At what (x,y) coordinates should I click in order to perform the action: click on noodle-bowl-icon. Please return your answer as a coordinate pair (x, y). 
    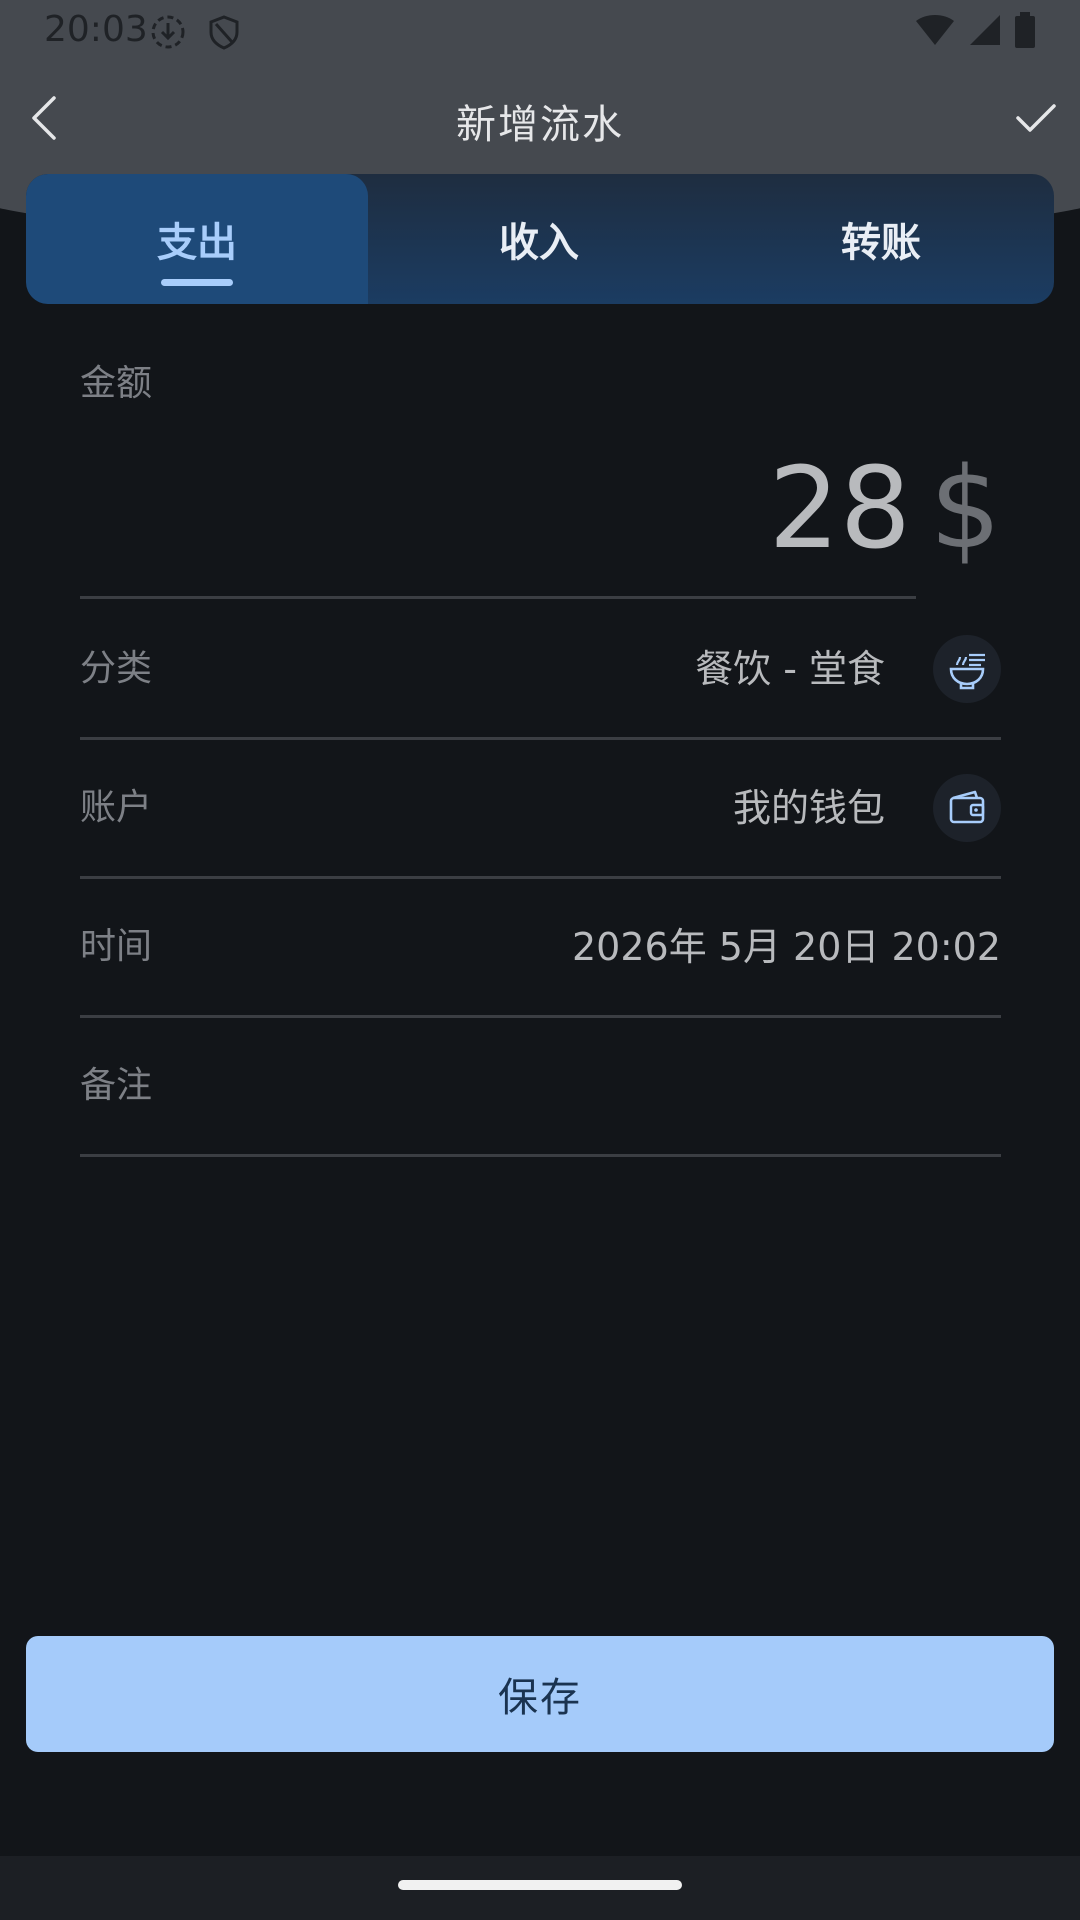
    Looking at the image, I should click on (967, 669).